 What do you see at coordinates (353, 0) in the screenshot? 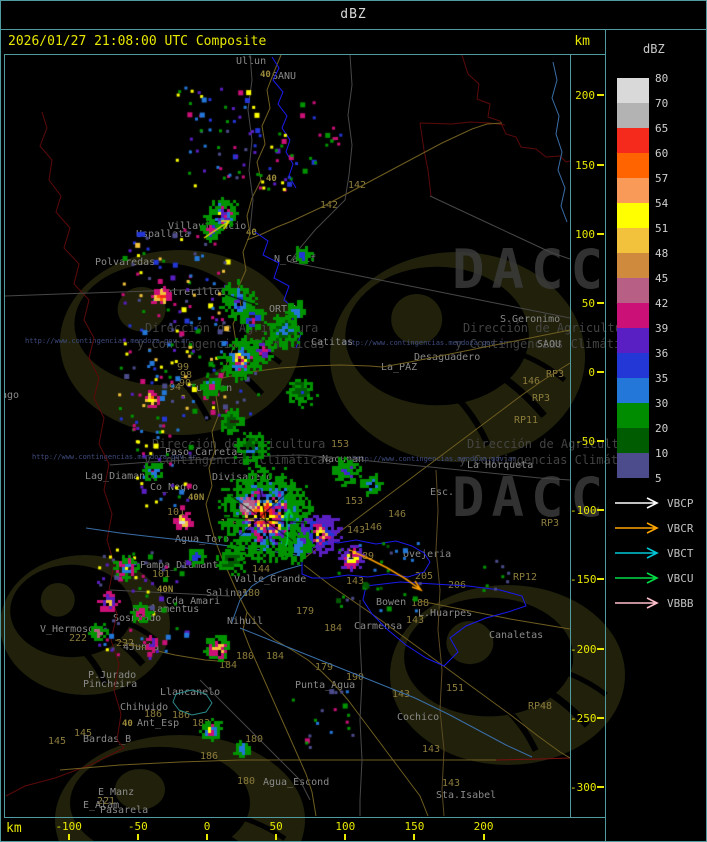
I see `border-top` at bounding box center [353, 0].